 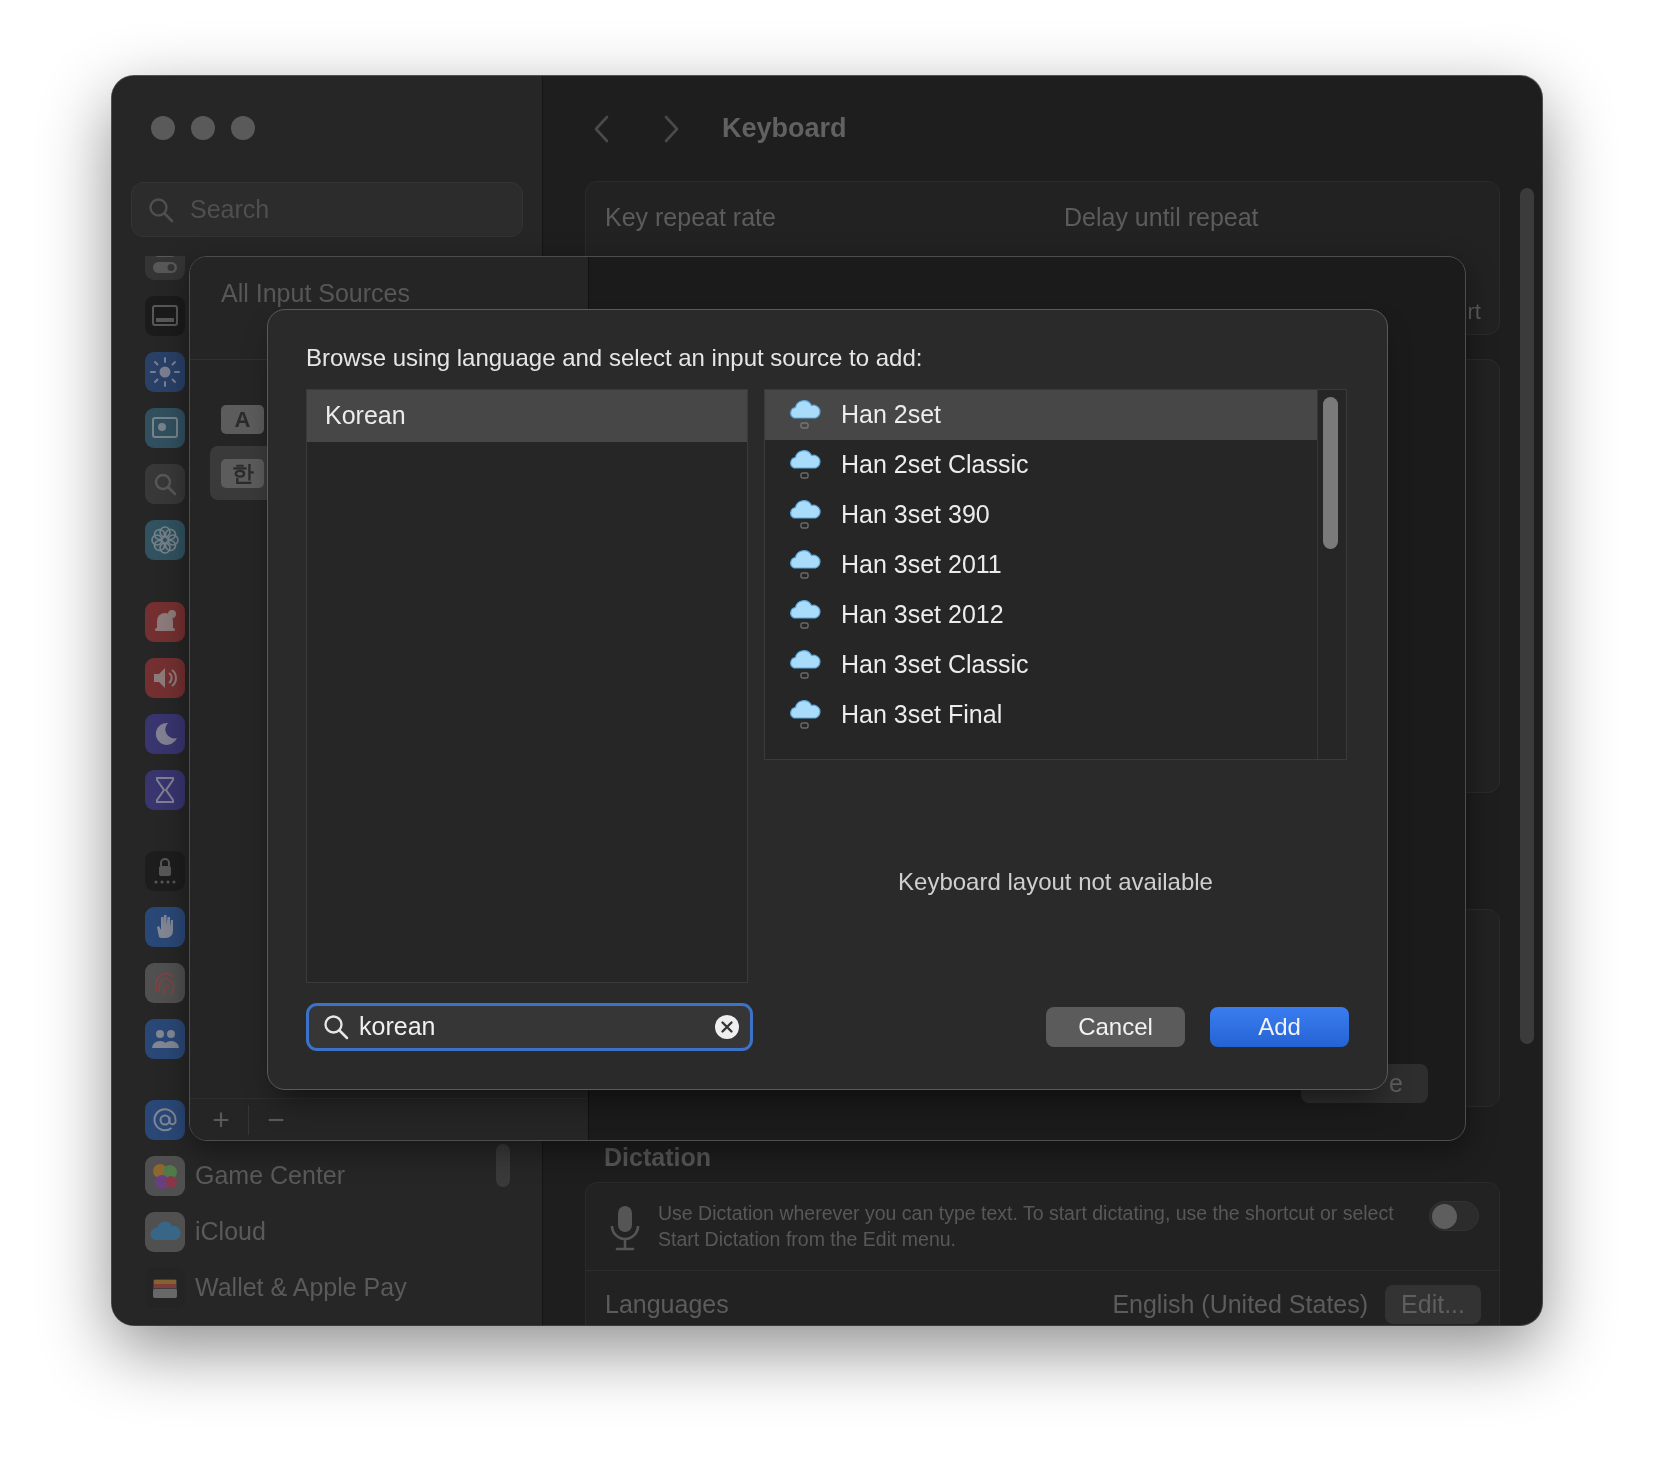 What do you see at coordinates (601, 128) in the screenshot?
I see `back-icon` at bounding box center [601, 128].